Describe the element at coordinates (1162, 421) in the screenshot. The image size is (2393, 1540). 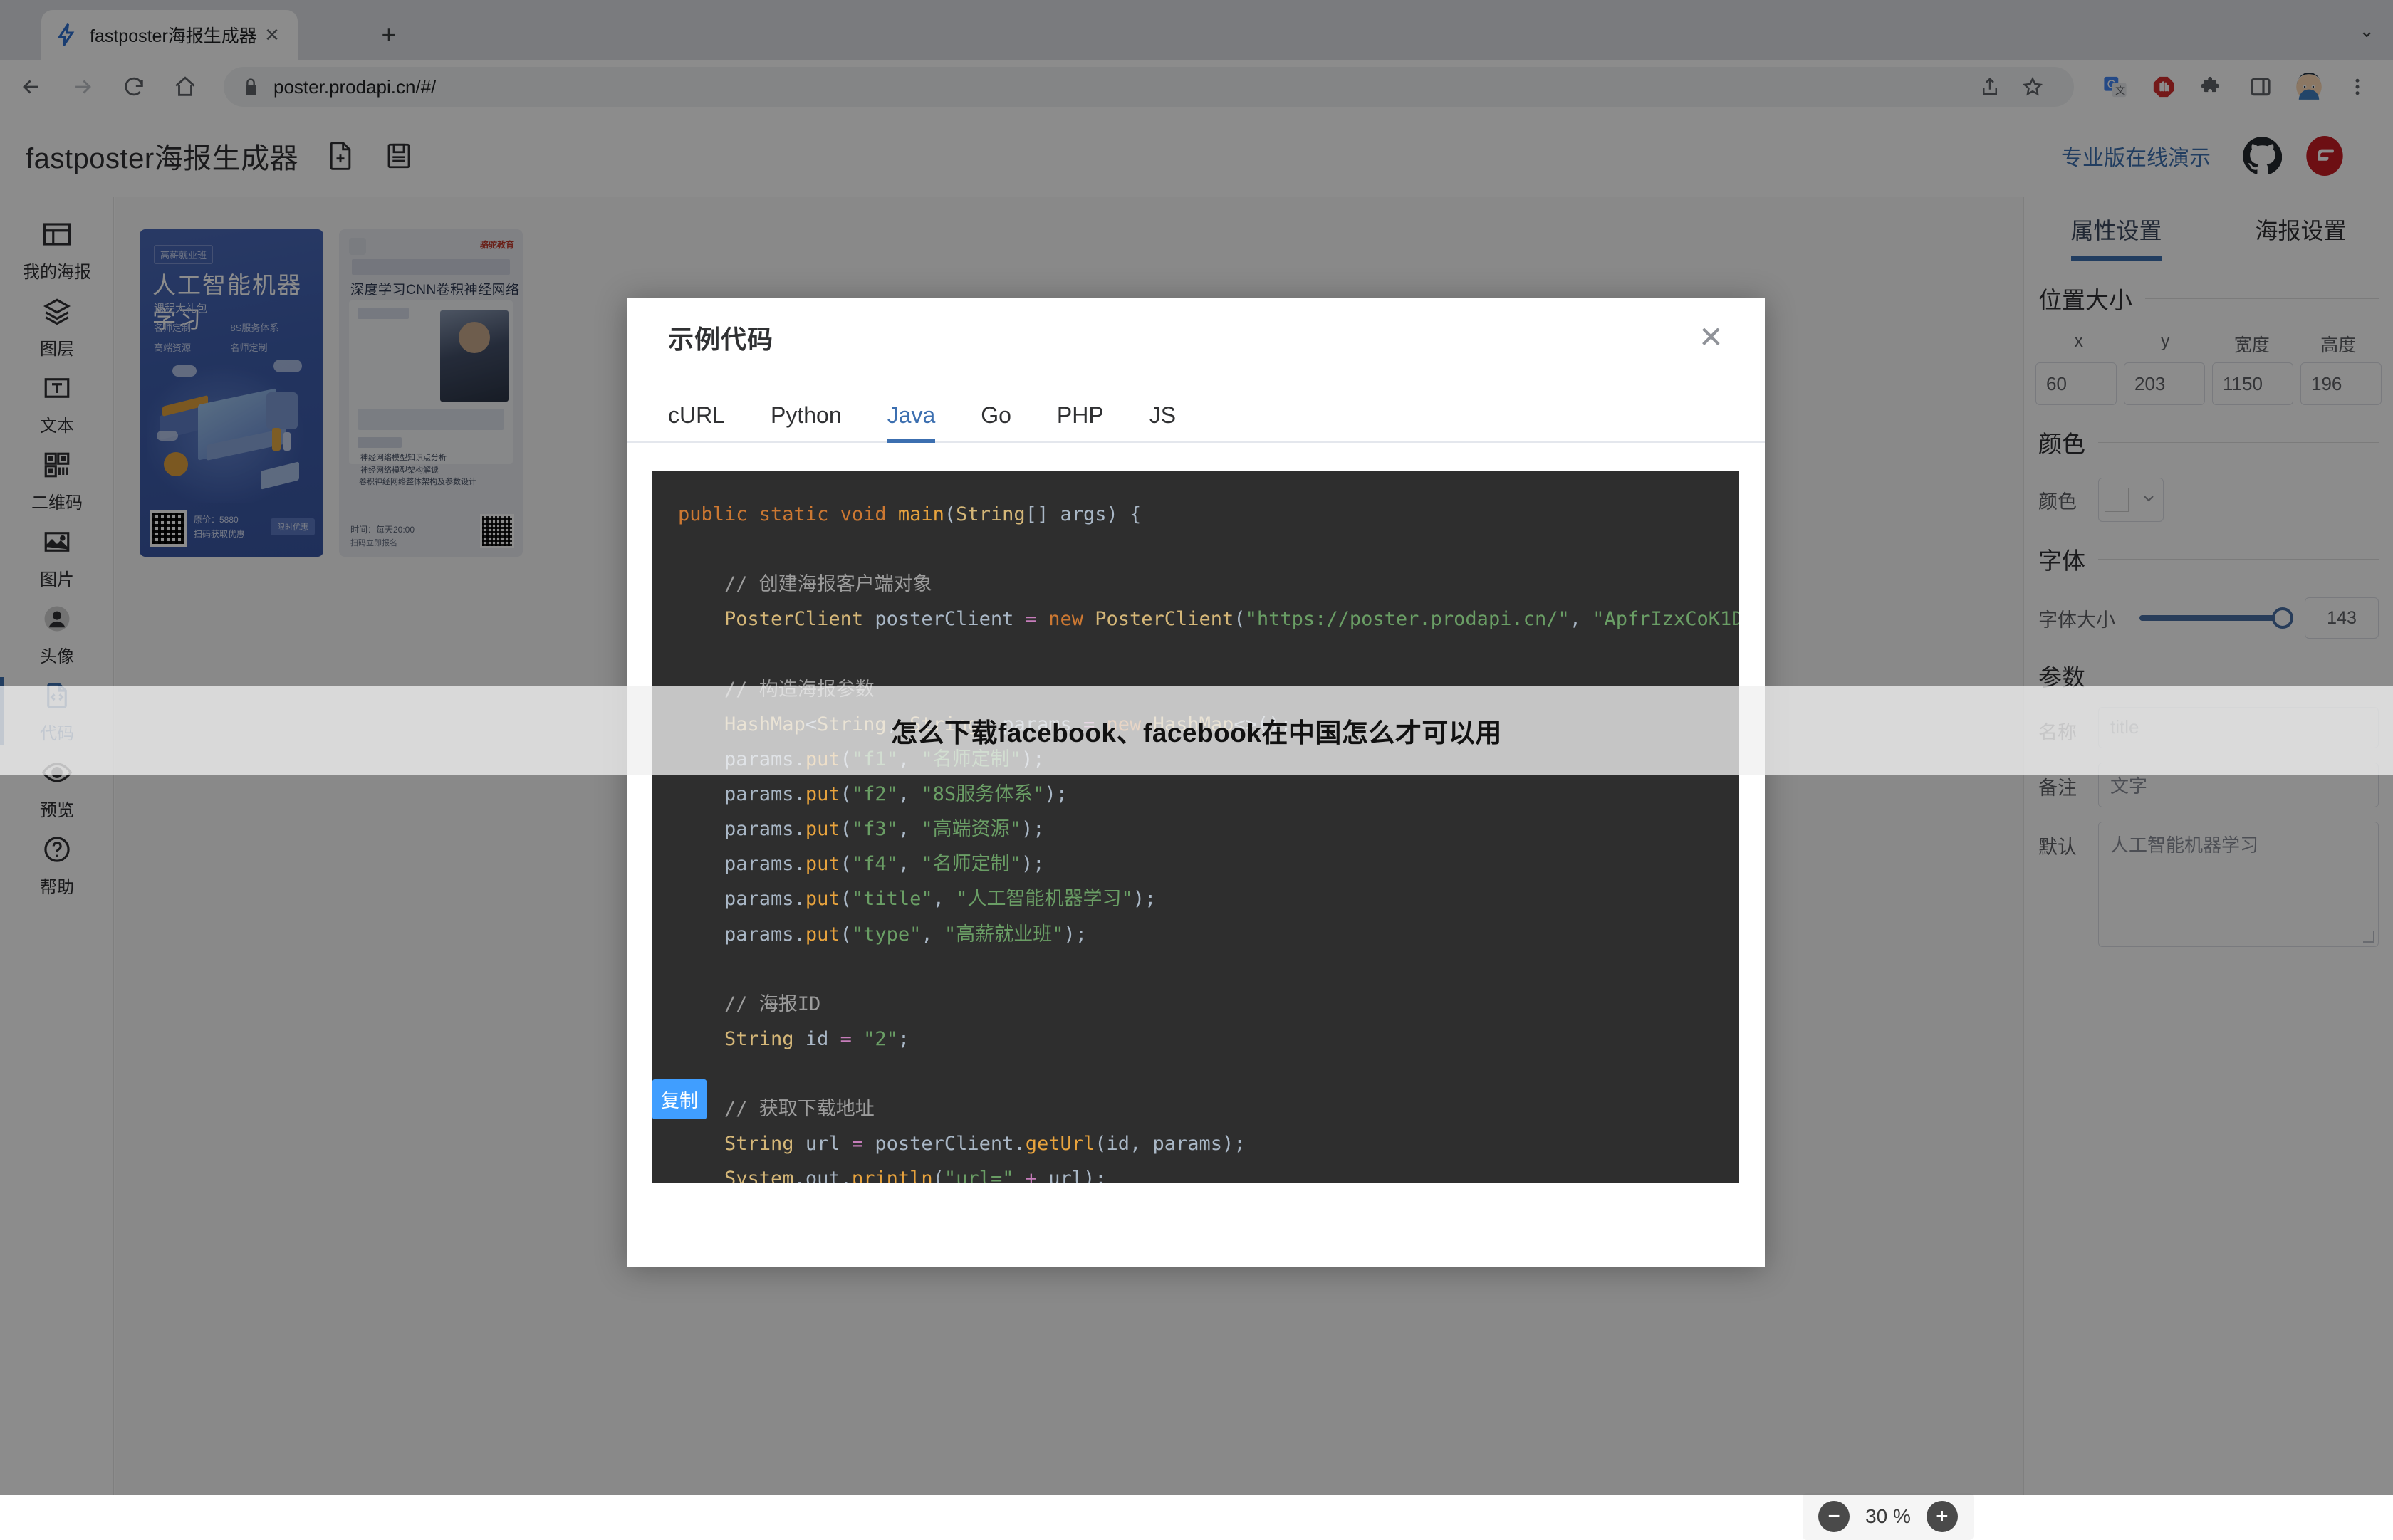
I see `tab-js: JS` at that location.